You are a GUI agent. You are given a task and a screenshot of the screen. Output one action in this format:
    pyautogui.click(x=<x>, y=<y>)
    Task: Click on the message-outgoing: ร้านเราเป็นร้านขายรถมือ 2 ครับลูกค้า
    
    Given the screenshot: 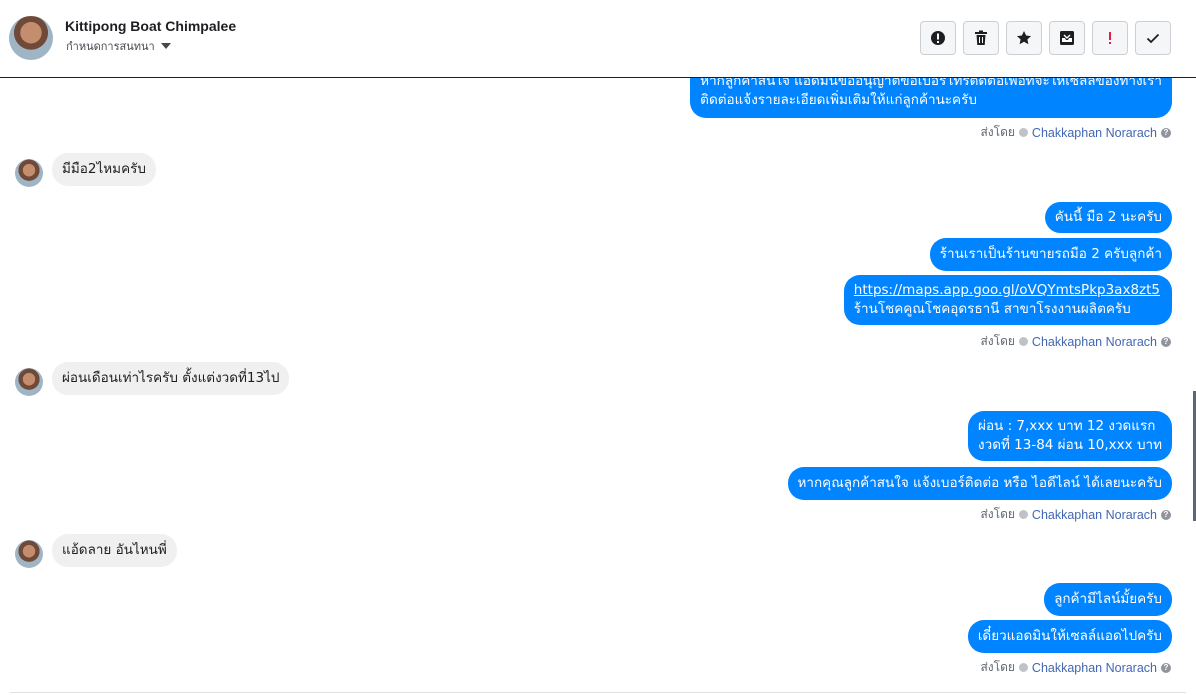 What is the action you would take?
    pyautogui.click(x=1050, y=254)
    